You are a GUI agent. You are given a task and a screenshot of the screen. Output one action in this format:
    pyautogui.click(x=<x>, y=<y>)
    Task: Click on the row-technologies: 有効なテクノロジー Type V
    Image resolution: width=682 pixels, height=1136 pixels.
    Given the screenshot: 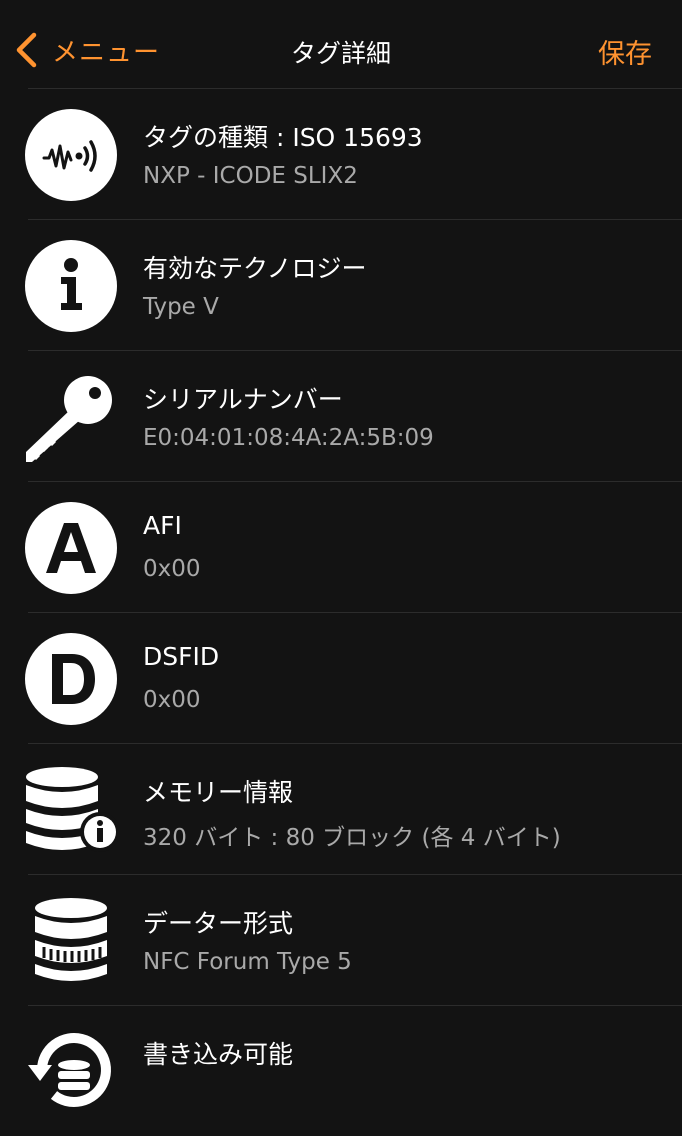 What is the action you would take?
    pyautogui.click(x=341, y=285)
    